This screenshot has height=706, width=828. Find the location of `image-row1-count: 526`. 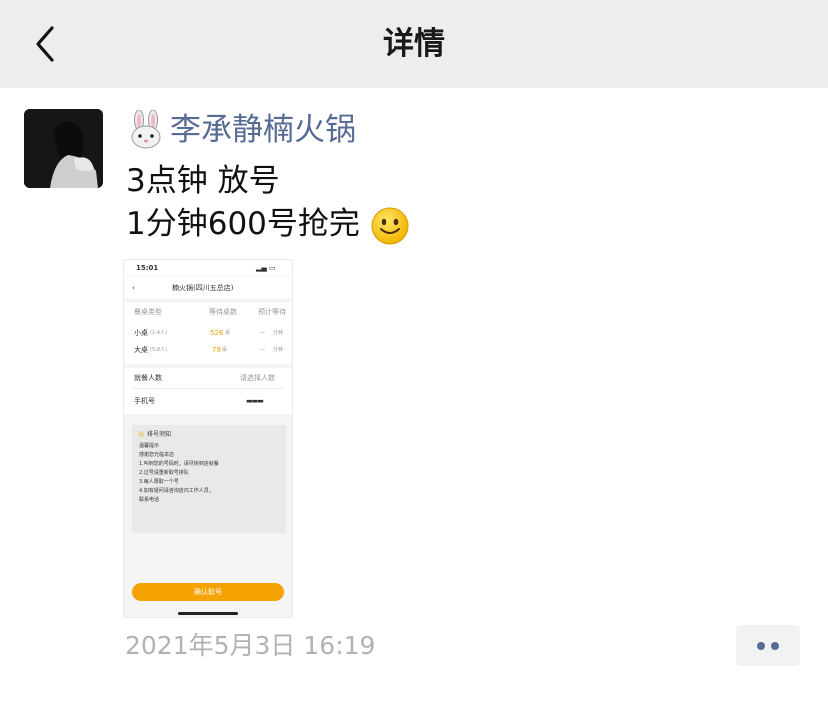

image-row1-count: 526 is located at coordinates (217, 333).